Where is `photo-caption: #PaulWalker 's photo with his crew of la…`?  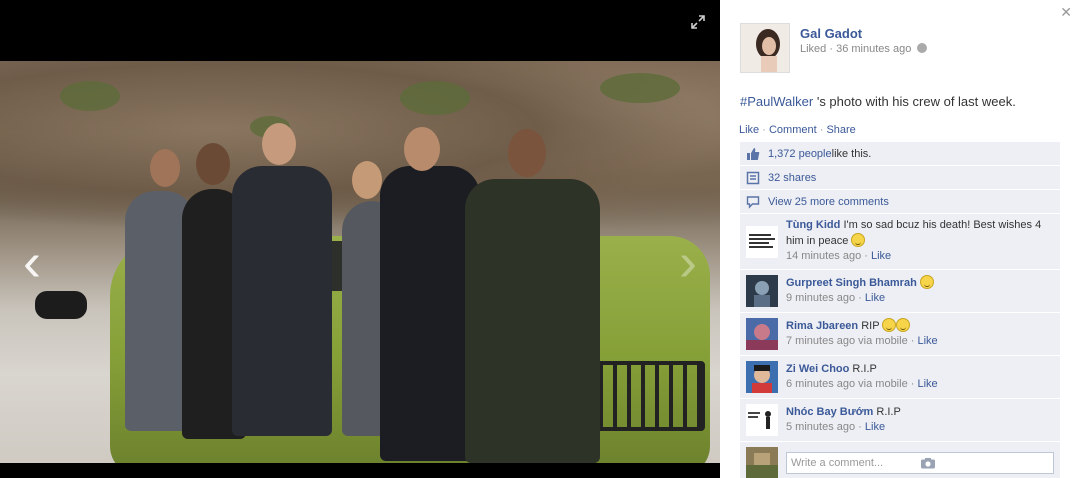
photo-caption: #PaulWalker 's photo with his crew of la… is located at coordinates (878, 101).